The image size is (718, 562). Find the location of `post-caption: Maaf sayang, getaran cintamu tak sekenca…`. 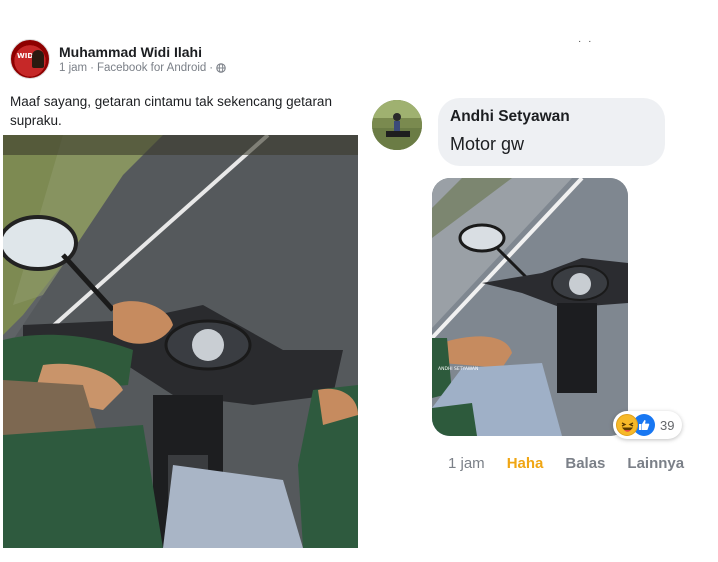

post-caption: Maaf sayang, getaran cintamu tak sekenca… is located at coordinates (171, 111).